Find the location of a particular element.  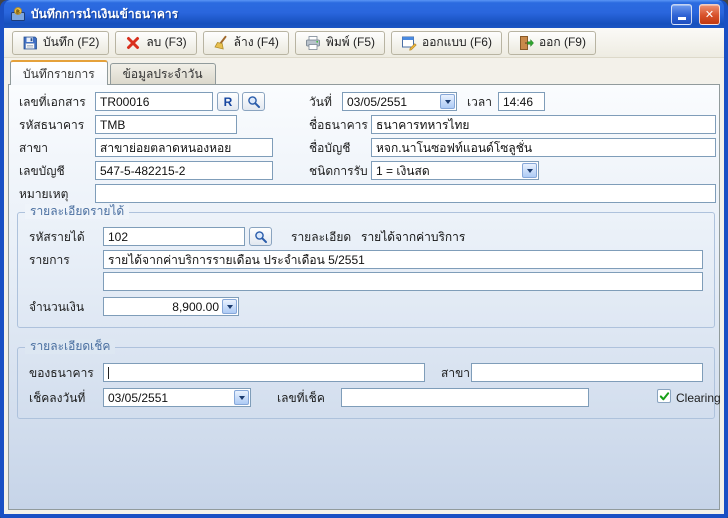

bank-code-value: TMB is located at coordinates (113, 125).